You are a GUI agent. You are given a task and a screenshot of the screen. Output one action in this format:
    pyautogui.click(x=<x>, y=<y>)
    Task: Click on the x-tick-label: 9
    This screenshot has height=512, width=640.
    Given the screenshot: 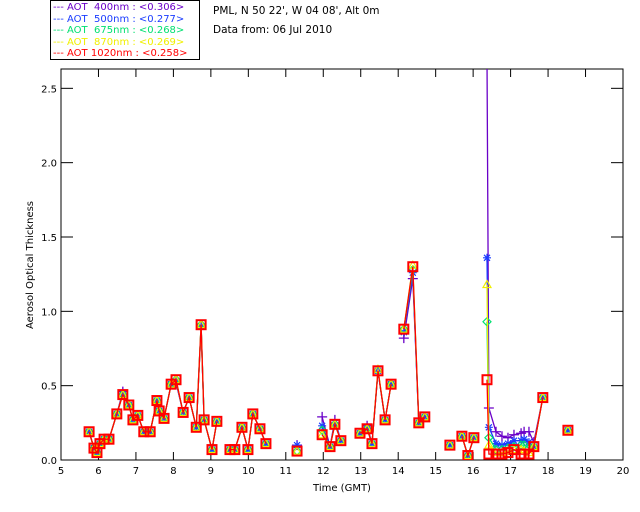 What is the action you would take?
    pyautogui.click(x=211, y=471)
    